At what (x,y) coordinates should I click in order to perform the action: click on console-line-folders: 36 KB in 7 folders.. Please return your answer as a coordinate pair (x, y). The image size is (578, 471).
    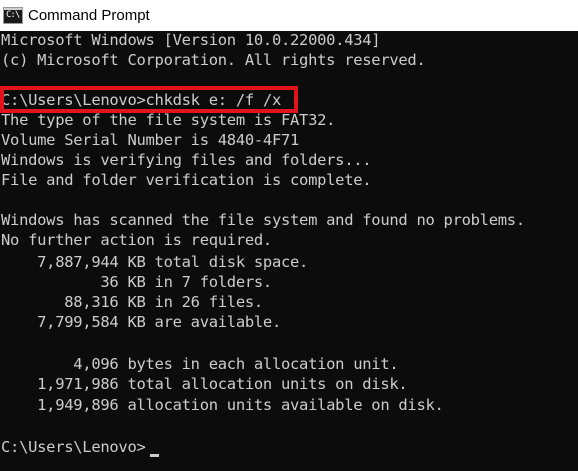
    Looking at the image, I should click on (136, 282).